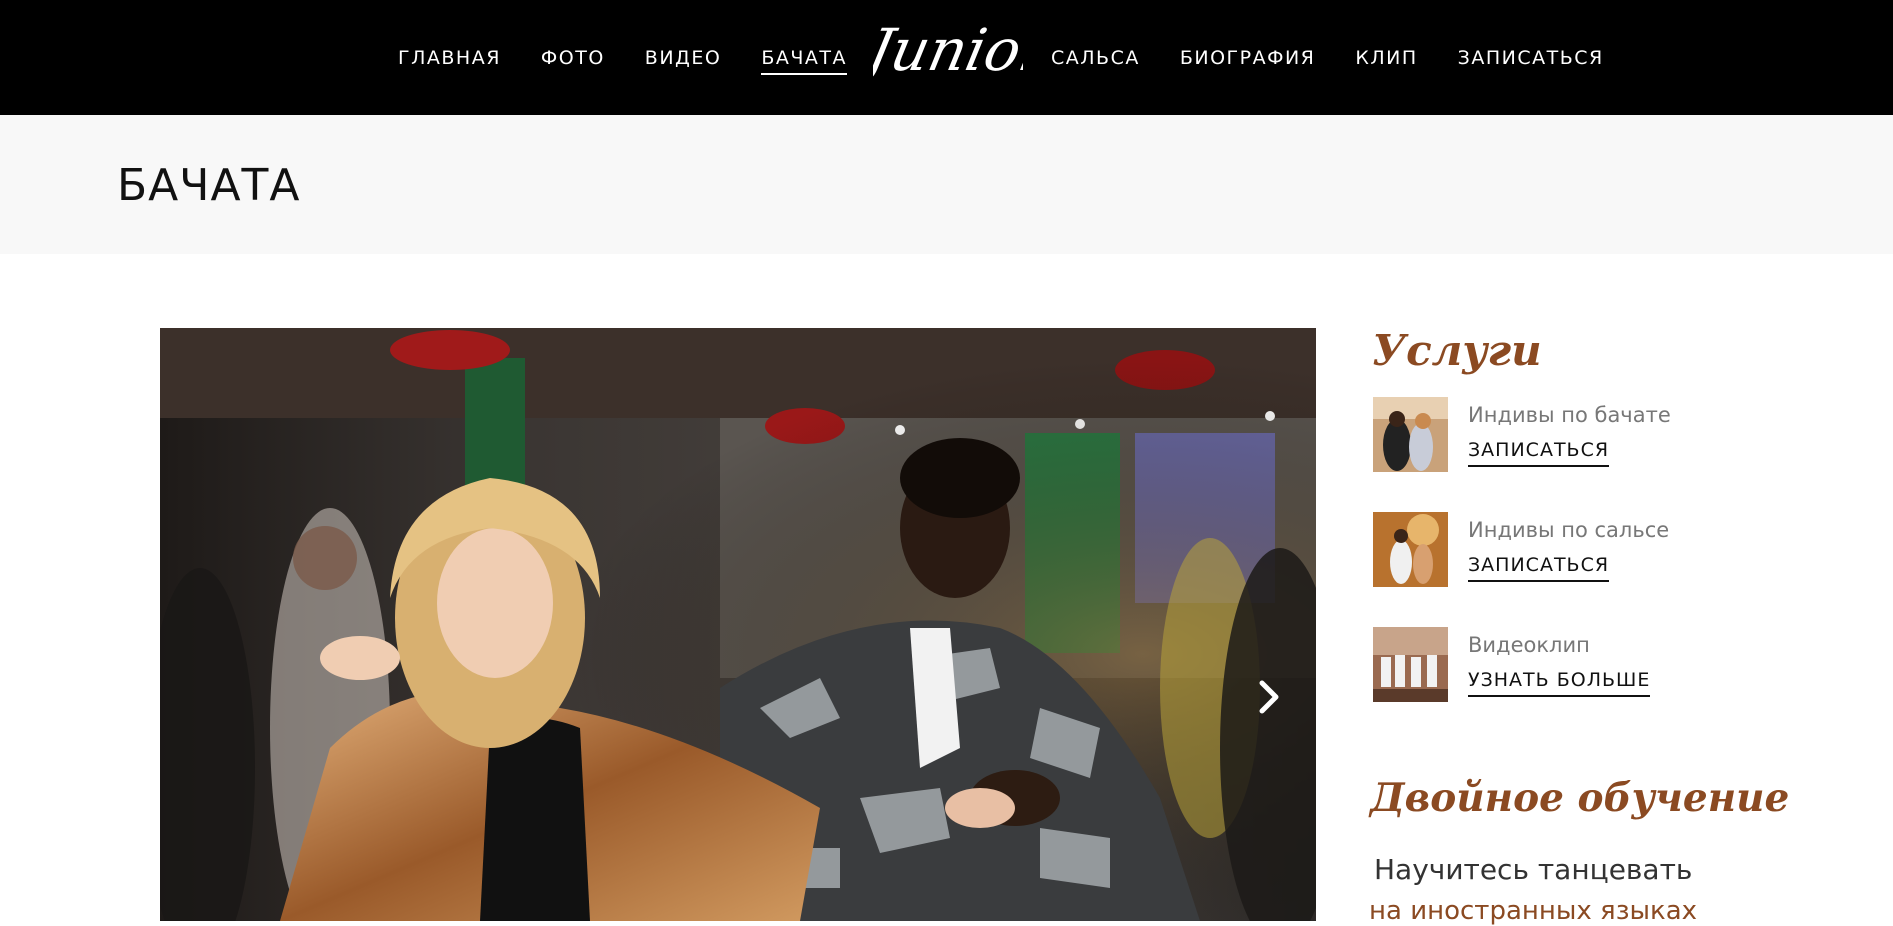 This screenshot has height=926, width=1893. What do you see at coordinates (1327, 57) in the screenshot?
I see `nav-right: САЛЬСА БИОГРАФИЯ КЛИП ЗАПИСАТЬСЯ` at bounding box center [1327, 57].